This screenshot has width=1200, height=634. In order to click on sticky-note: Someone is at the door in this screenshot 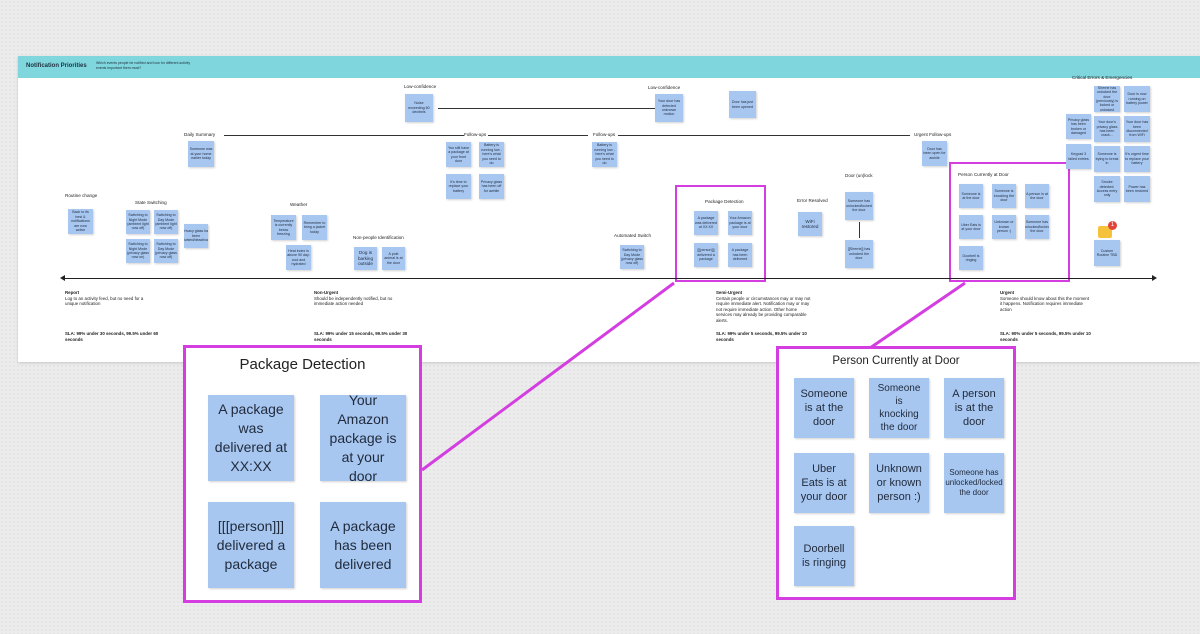, I will do `click(824, 408)`.